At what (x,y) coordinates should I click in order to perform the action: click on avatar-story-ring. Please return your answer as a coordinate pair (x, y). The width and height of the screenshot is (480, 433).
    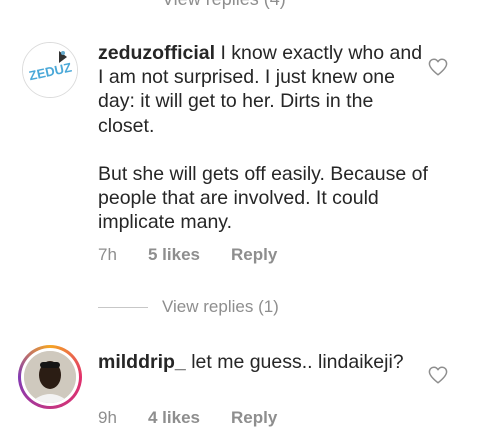
    Looking at the image, I should click on (50, 377).